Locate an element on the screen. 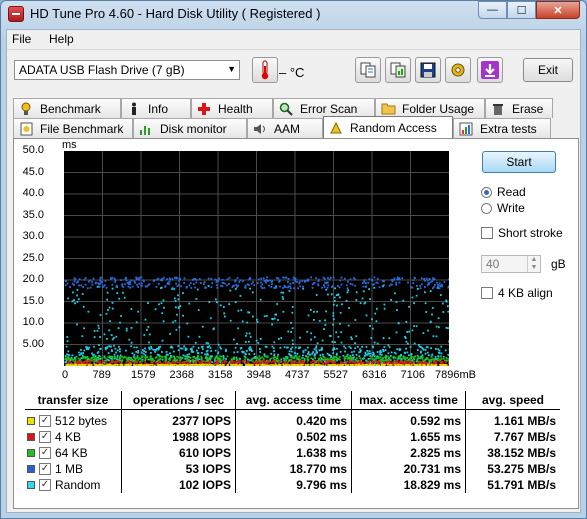 The width and height of the screenshot is (587, 519). transfer-size: Random is located at coordinates (78, 485).